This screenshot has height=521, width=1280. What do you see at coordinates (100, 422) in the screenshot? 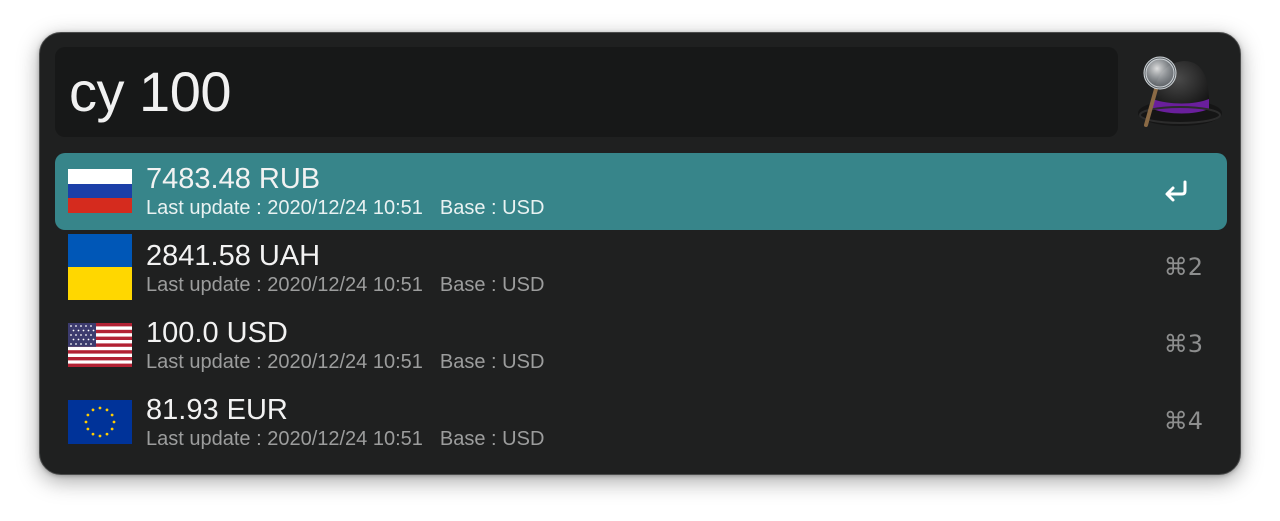
I see `eu-flag-icon` at bounding box center [100, 422].